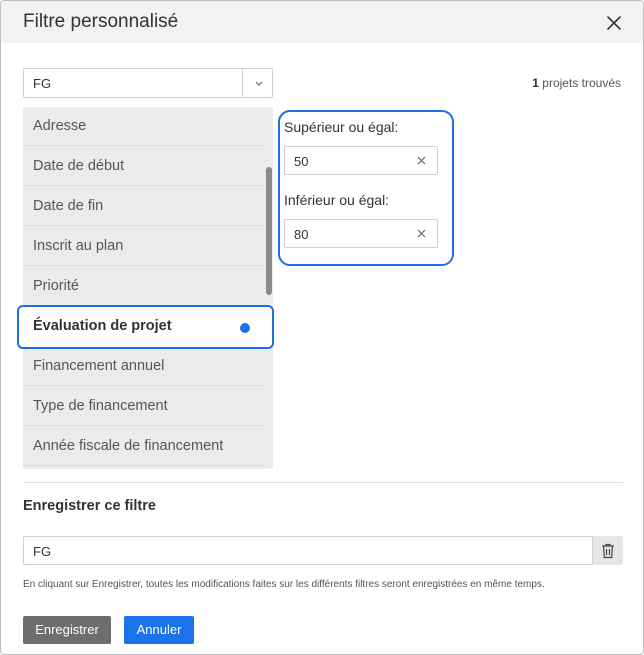 This screenshot has width=644, height=655. Describe the element at coordinates (308, 550) in the screenshot. I see `filter-name-input: FG` at that location.